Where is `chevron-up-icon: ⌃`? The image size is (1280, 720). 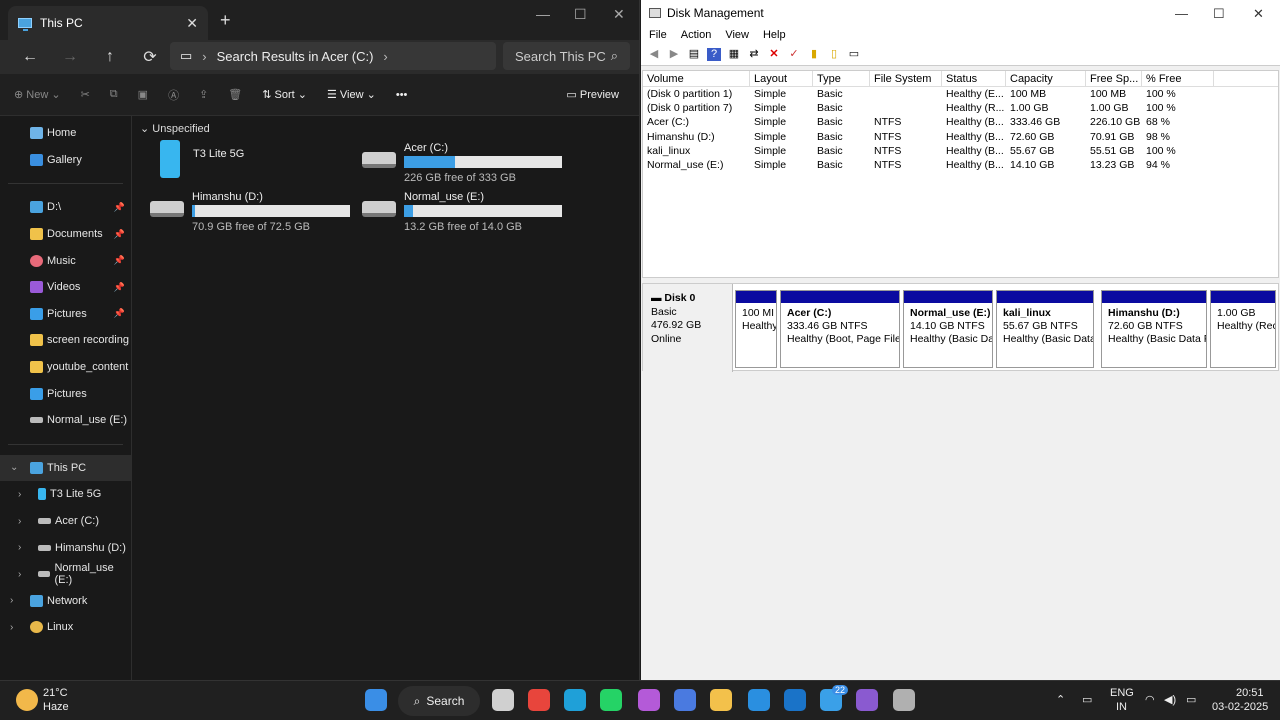 chevron-up-icon: ⌃ is located at coordinates (1060, 699).